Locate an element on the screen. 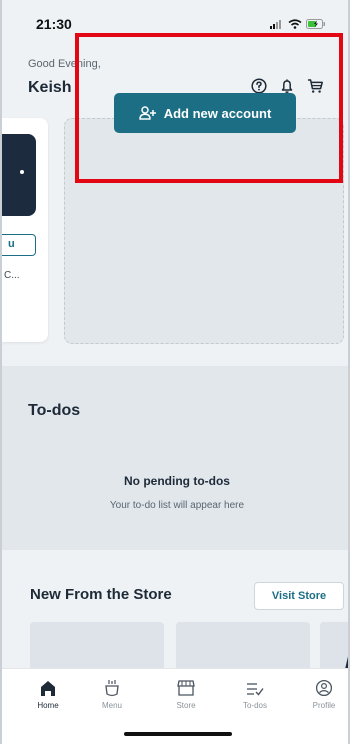 The height and width of the screenshot is (744, 350). battery-icon is located at coordinates (315, 24).